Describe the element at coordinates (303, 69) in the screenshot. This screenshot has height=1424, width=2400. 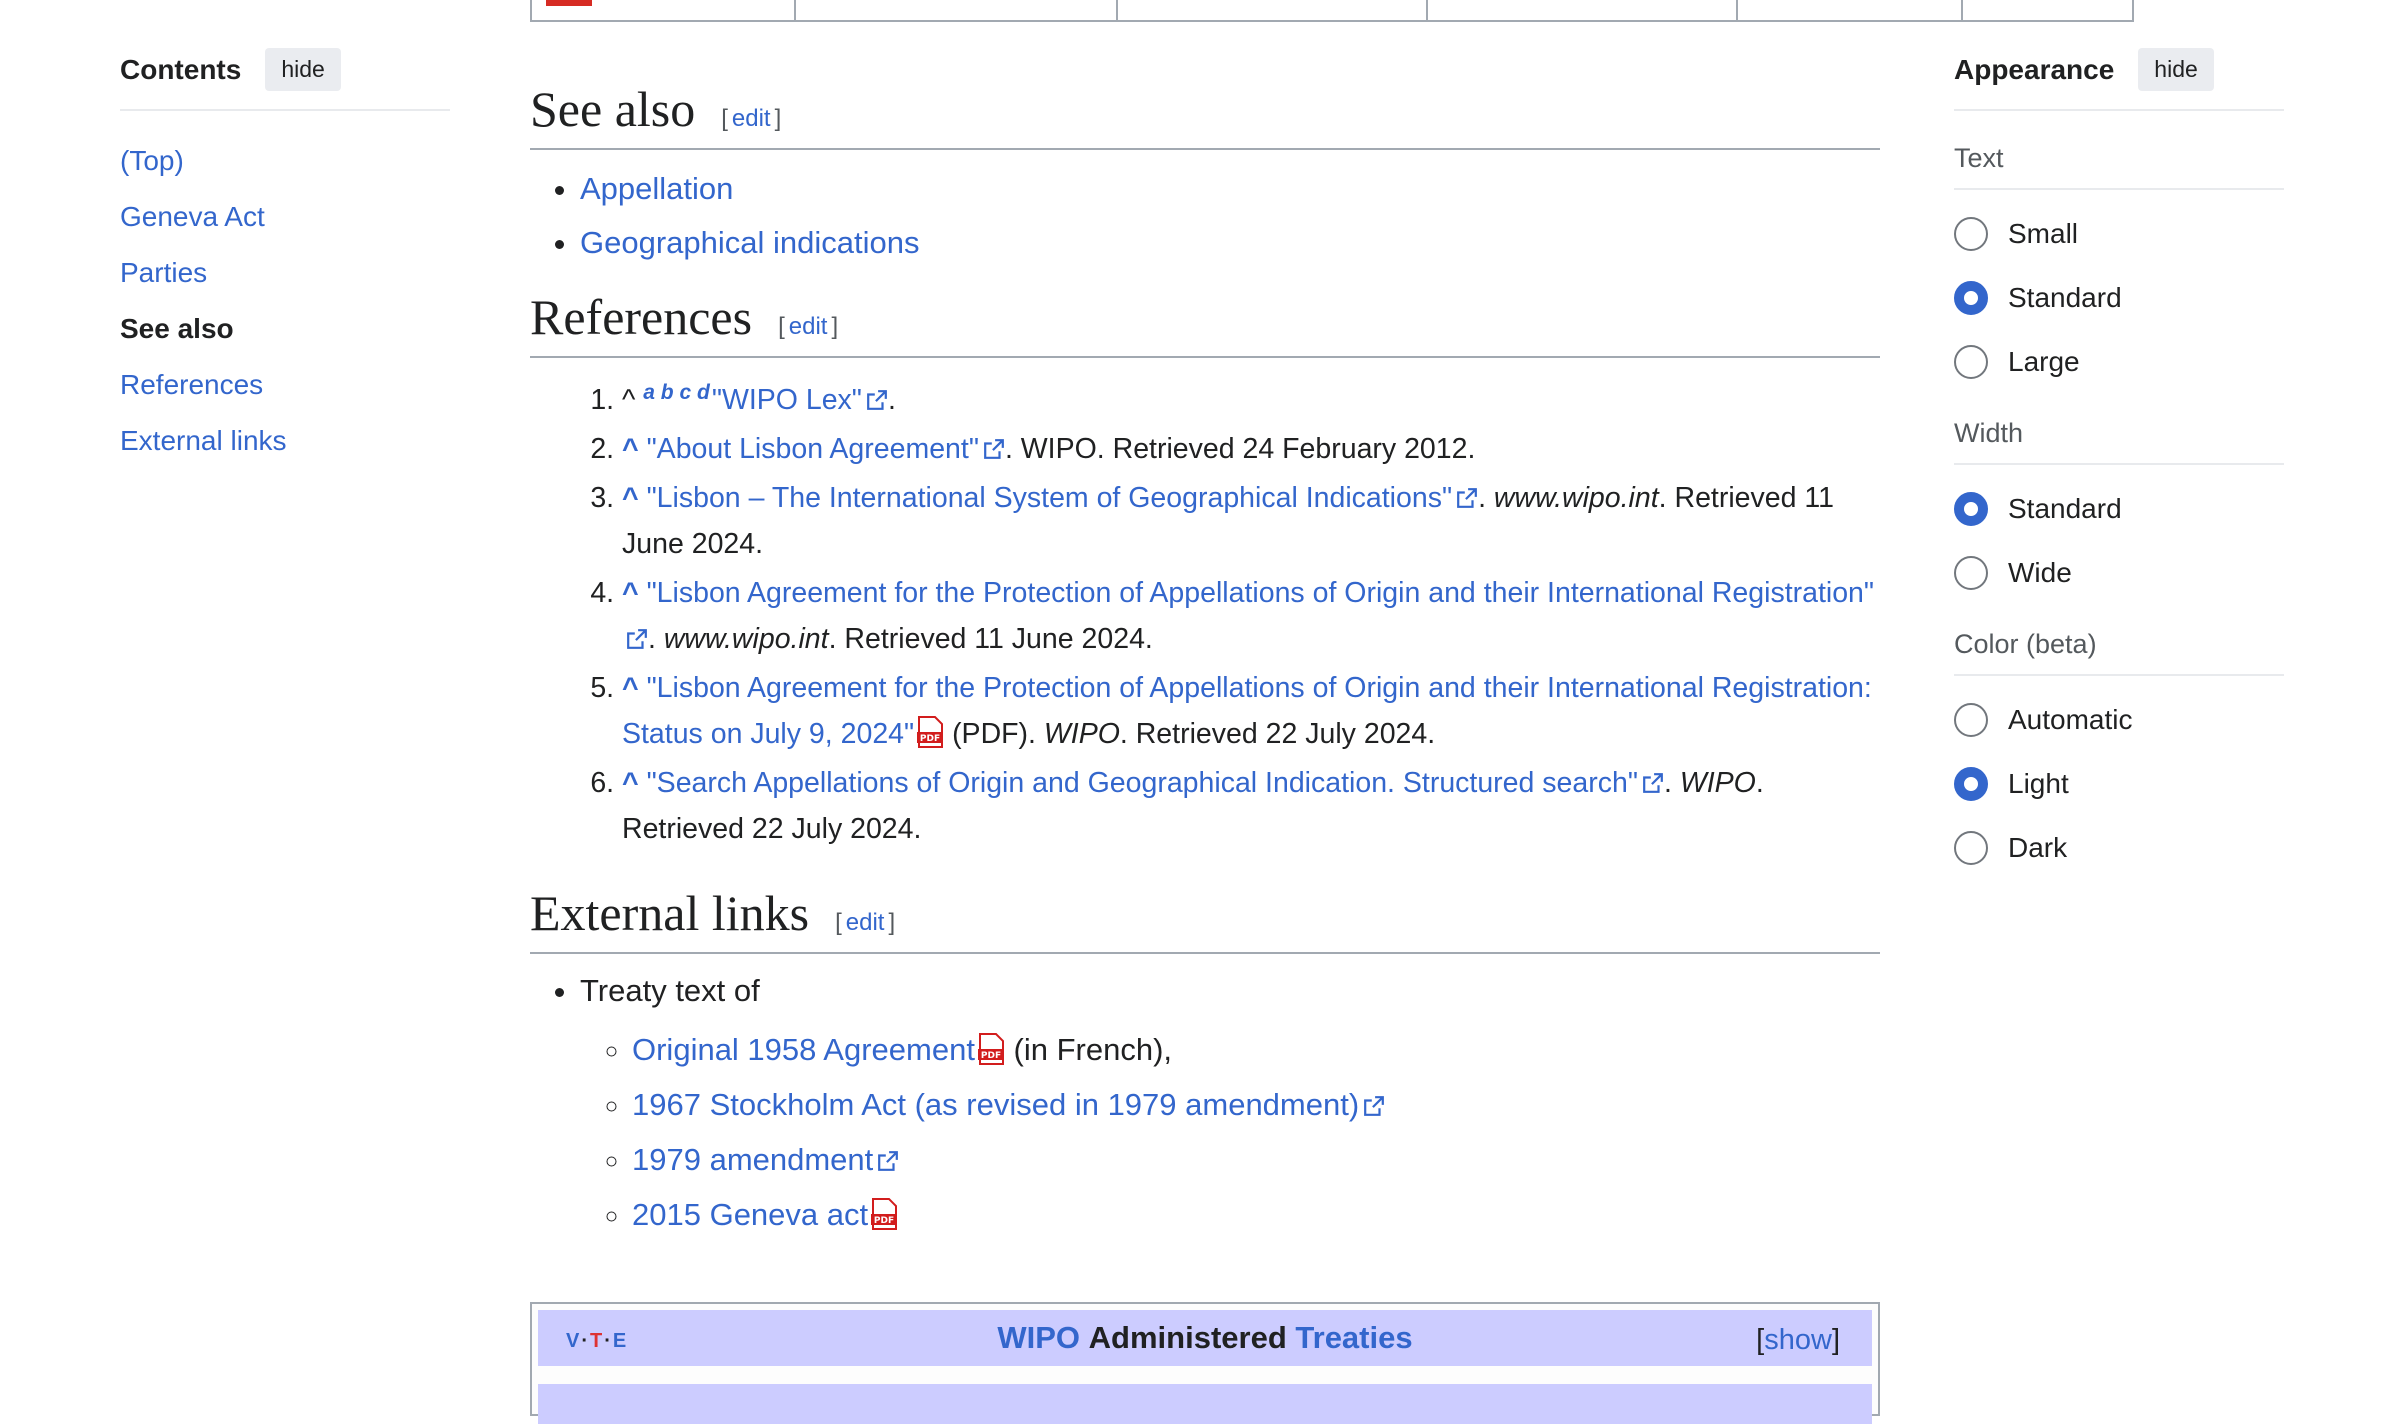
I see `toc-hide-button: hide` at that location.